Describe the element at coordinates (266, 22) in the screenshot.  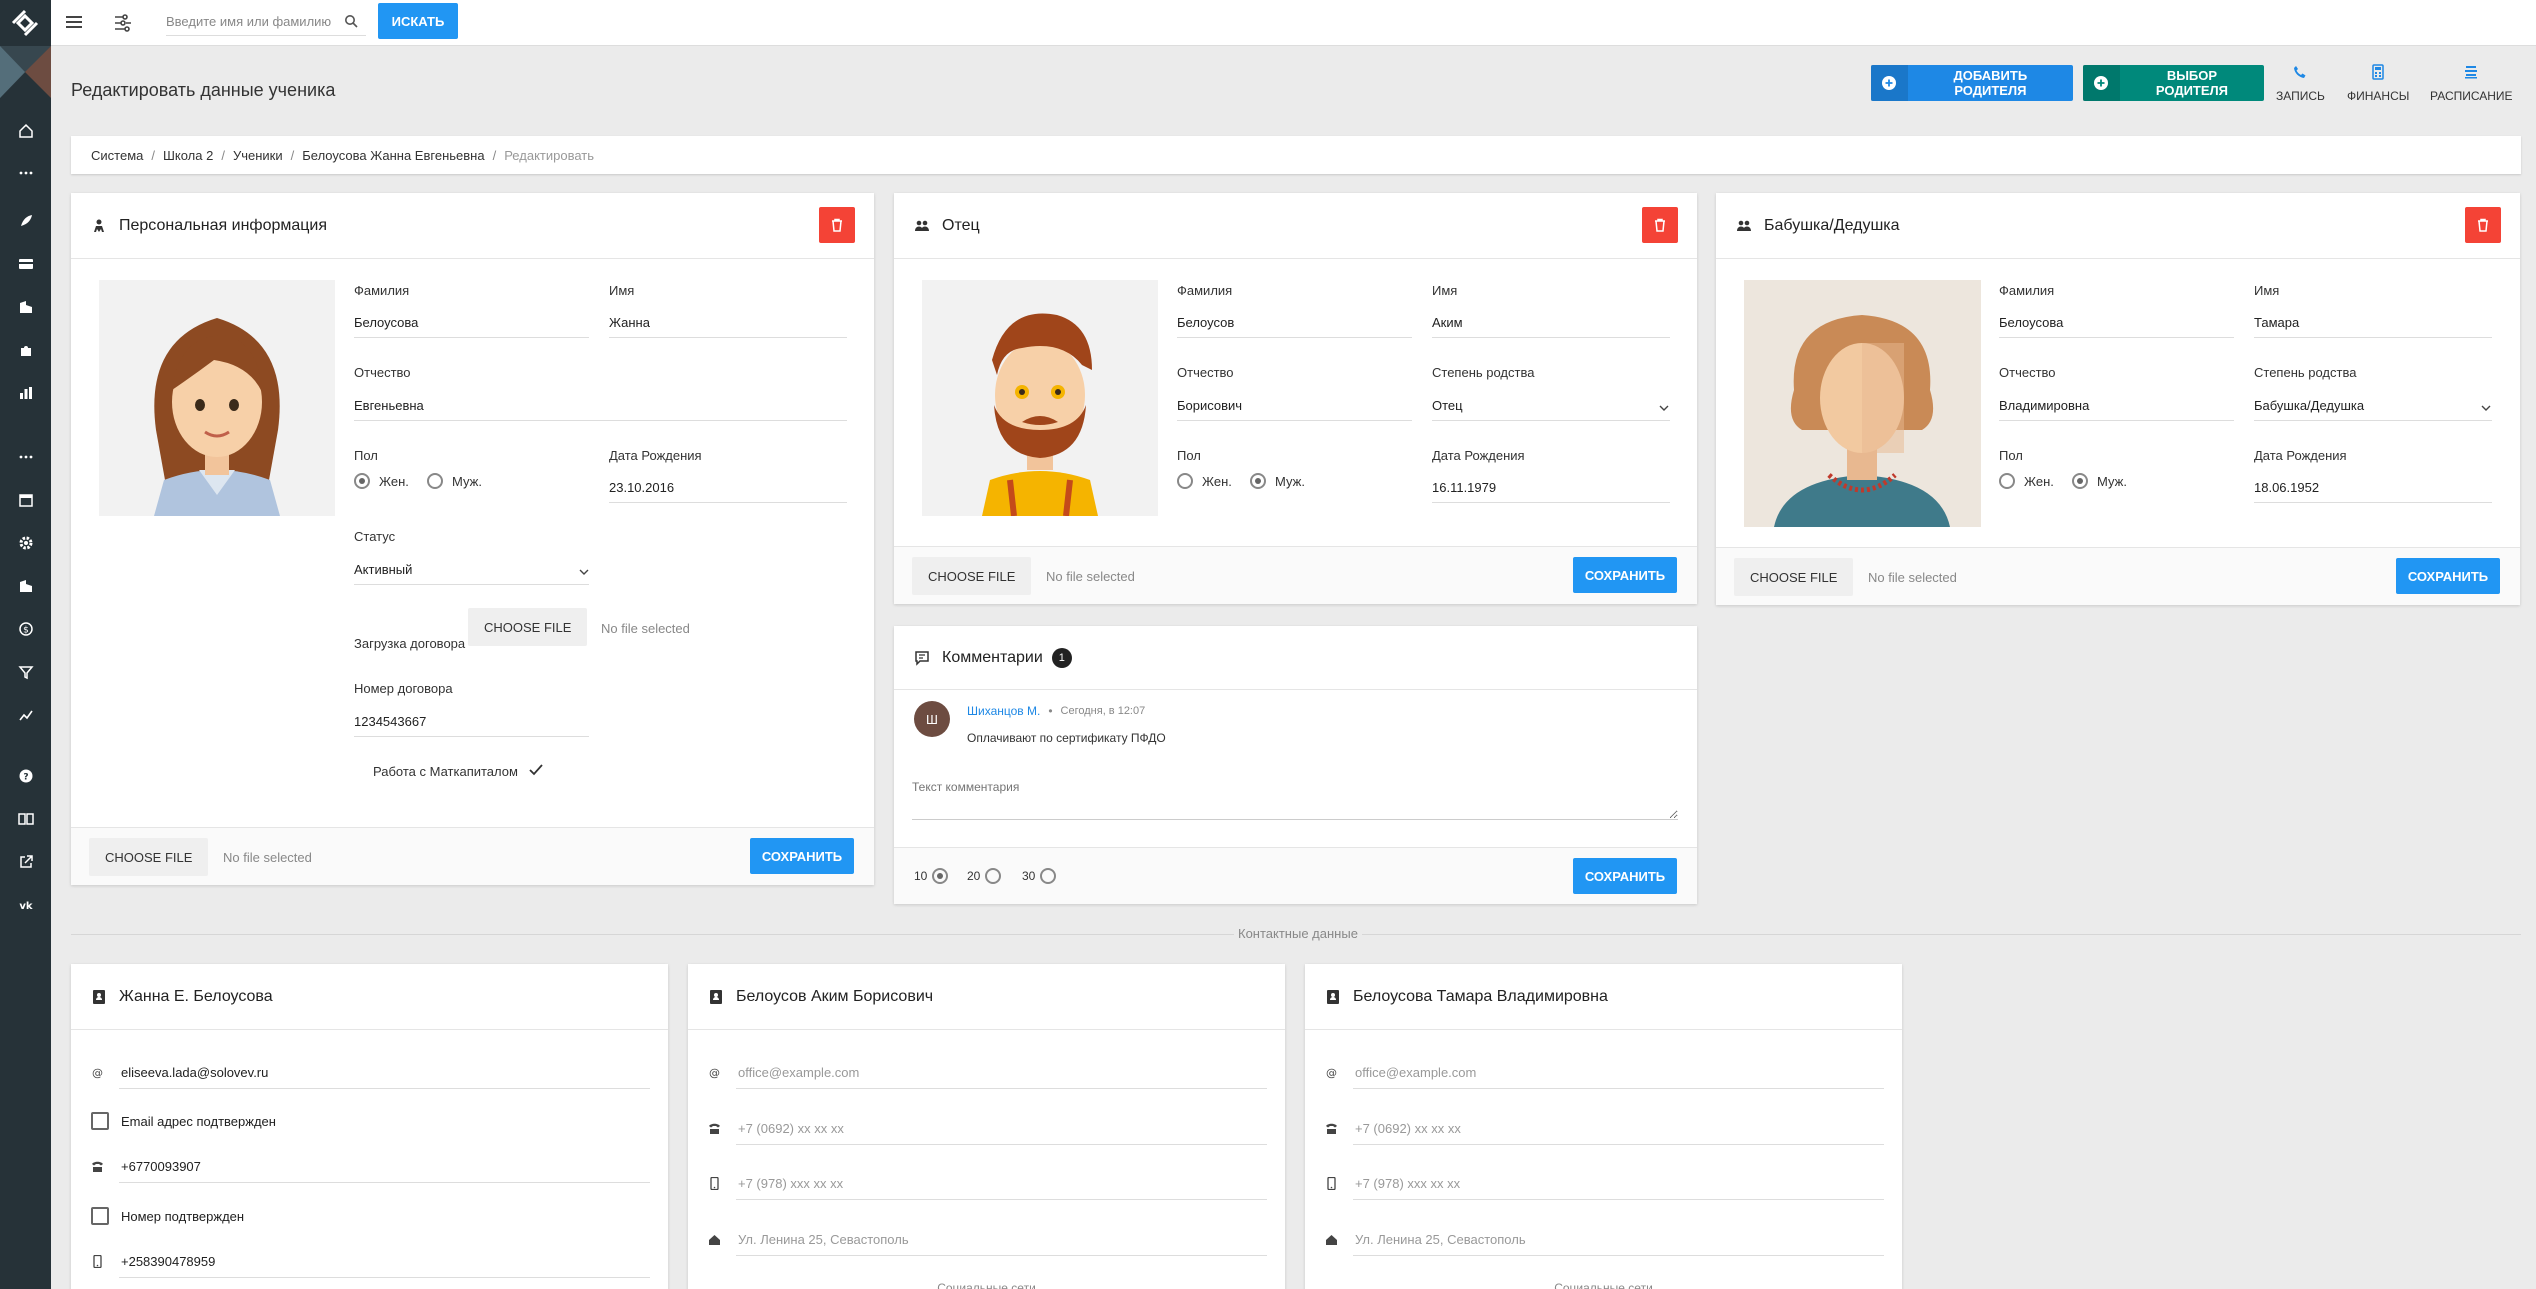
I see `search-input` at that location.